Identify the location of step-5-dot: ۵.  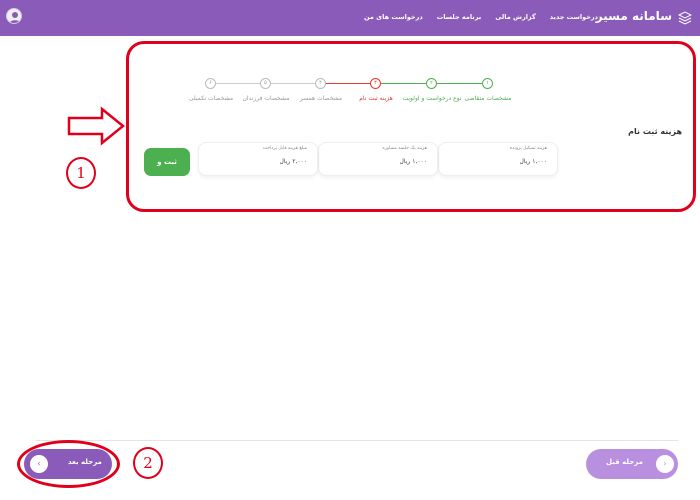
(265, 83).